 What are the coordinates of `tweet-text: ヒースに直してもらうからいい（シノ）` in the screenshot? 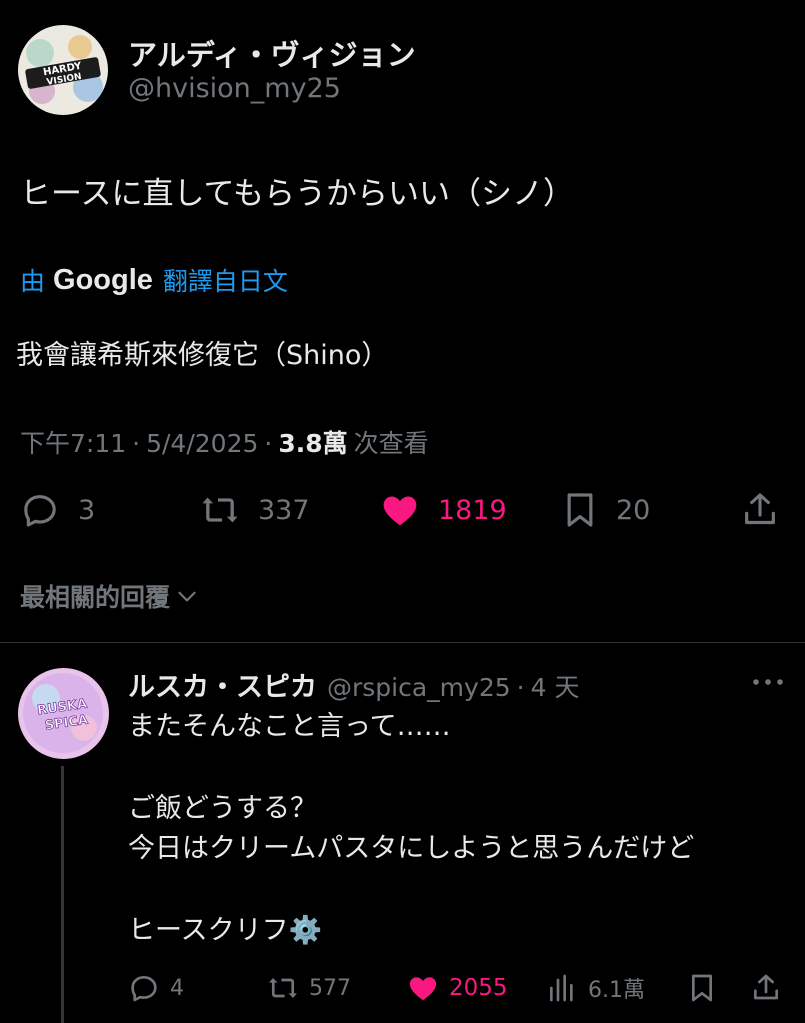 It's located at (297, 194).